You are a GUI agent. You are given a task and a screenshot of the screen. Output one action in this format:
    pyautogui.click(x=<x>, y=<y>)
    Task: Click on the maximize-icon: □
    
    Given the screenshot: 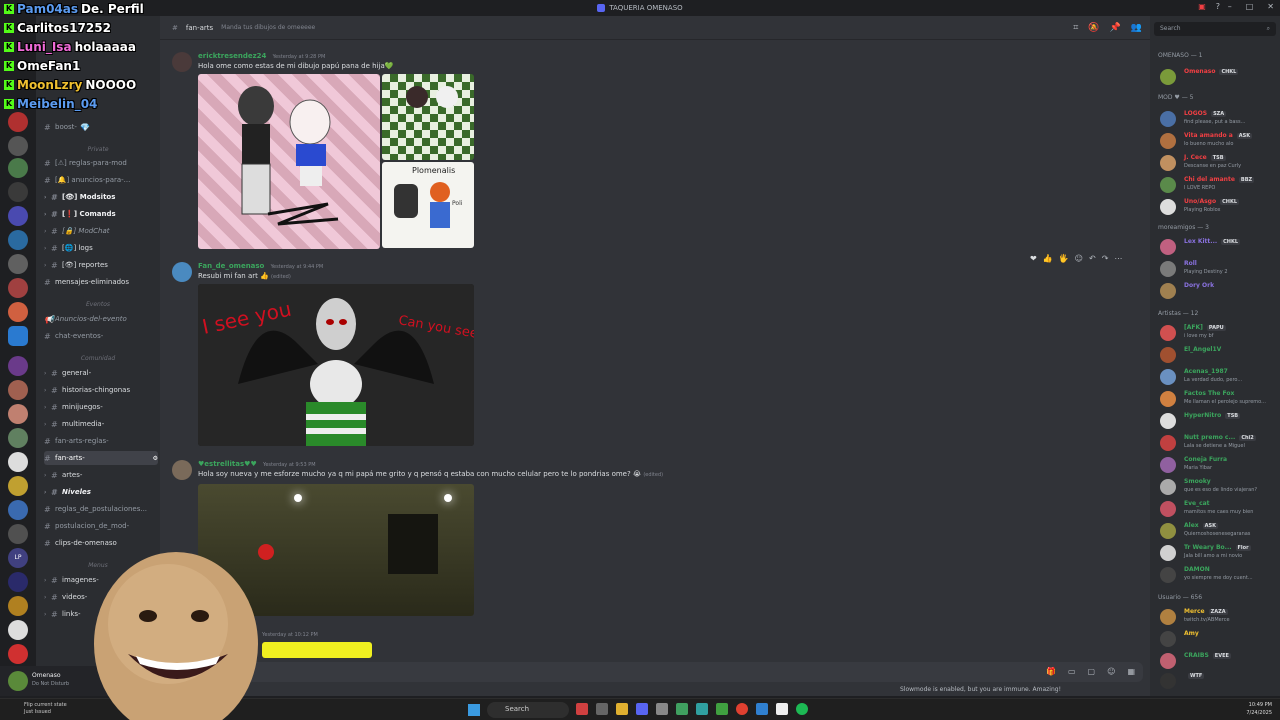 What is the action you would take?
    pyautogui.click(x=1250, y=6)
    